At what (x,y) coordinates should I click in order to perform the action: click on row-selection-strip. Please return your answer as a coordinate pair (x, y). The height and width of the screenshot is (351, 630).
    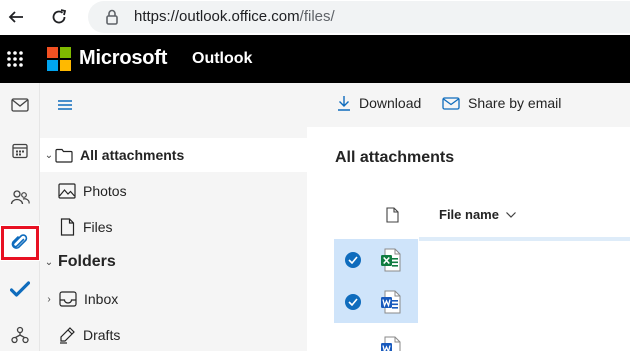
    Looking at the image, I should click on (524, 239).